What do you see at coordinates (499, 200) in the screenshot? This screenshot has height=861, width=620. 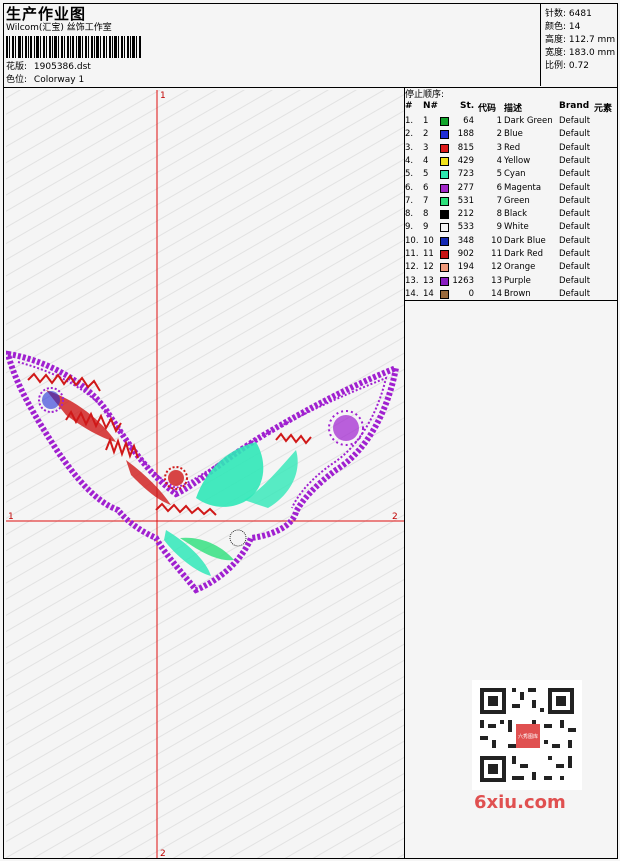 I see `row-code: 7` at bounding box center [499, 200].